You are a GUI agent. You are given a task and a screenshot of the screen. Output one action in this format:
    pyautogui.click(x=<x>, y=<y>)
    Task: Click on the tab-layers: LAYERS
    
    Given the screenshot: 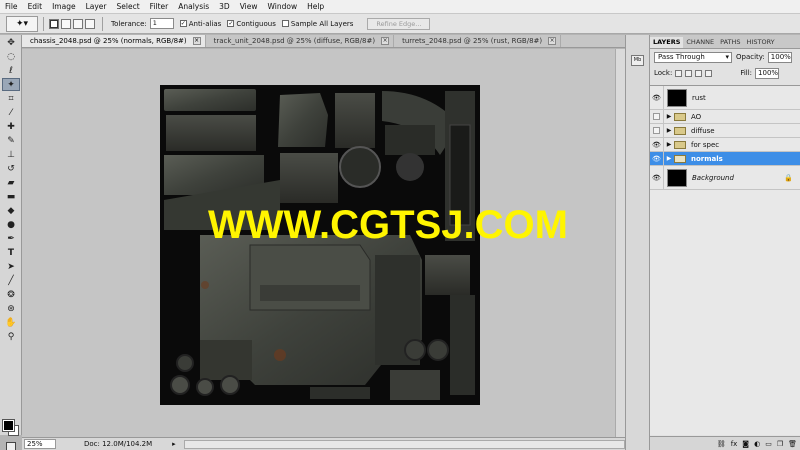 What is the action you would take?
    pyautogui.click(x=667, y=42)
    